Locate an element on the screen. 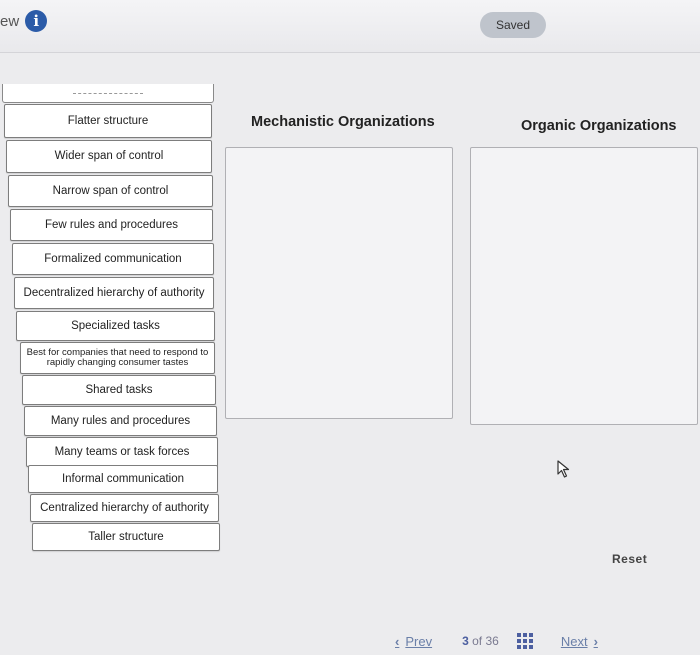  mechanistic-drop-zone is located at coordinates (339, 283).